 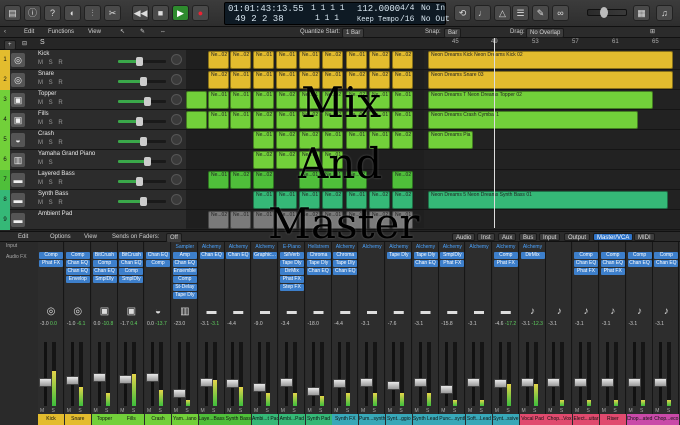 What do you see at coordinates (291, 419) in the screenshot?
I see `channel-name: Ambi...Pad` at bounding box center [291, 419].